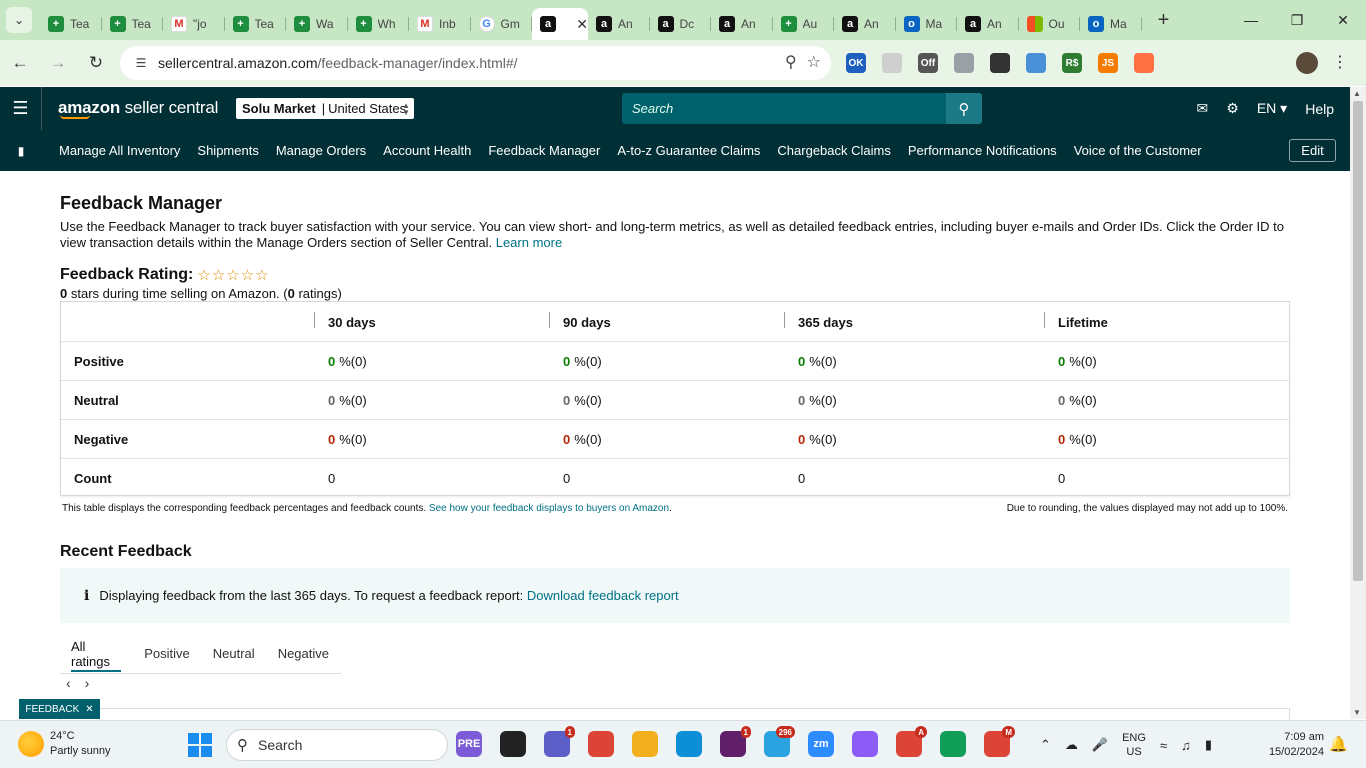  What do you see at coordinates (1208, 745) in the screenshot?
I see `battery-icon: ▮` at bounding box center [1208, 745].